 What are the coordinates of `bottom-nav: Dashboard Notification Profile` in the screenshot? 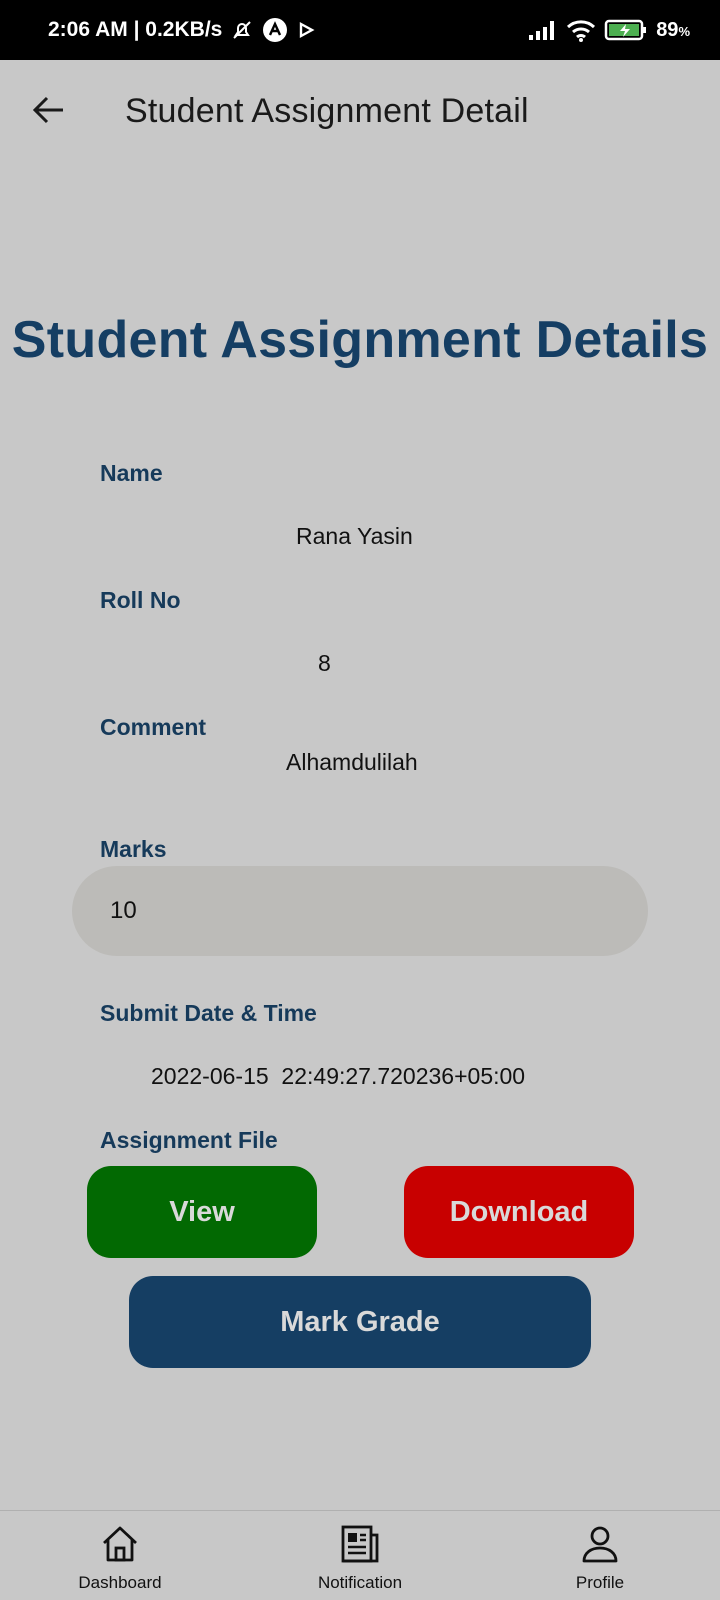 It's located at (360, 1555).